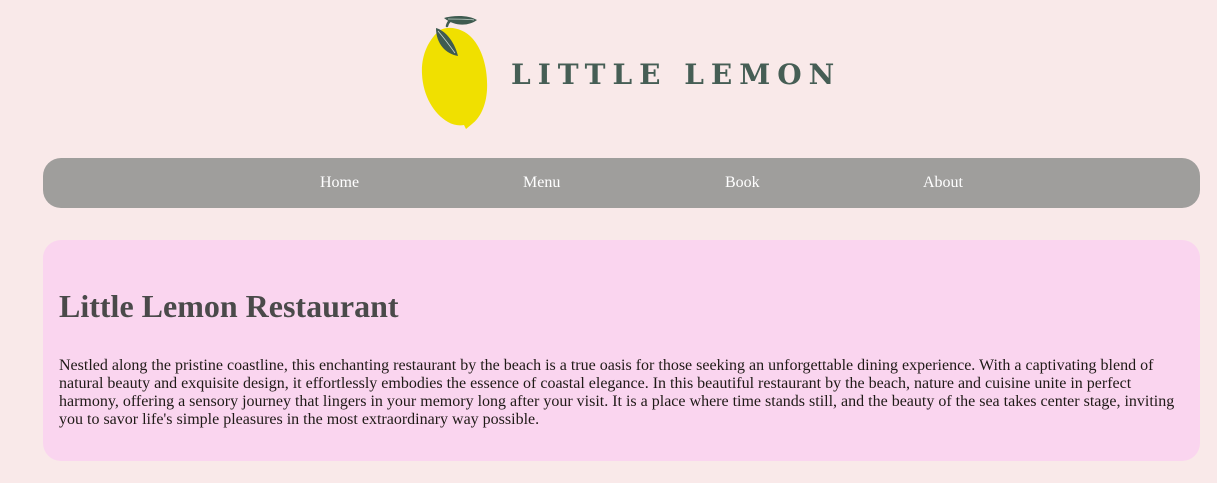  I want to click on restaurant-title: Little Lemon Restaurant, so click(229, 306).